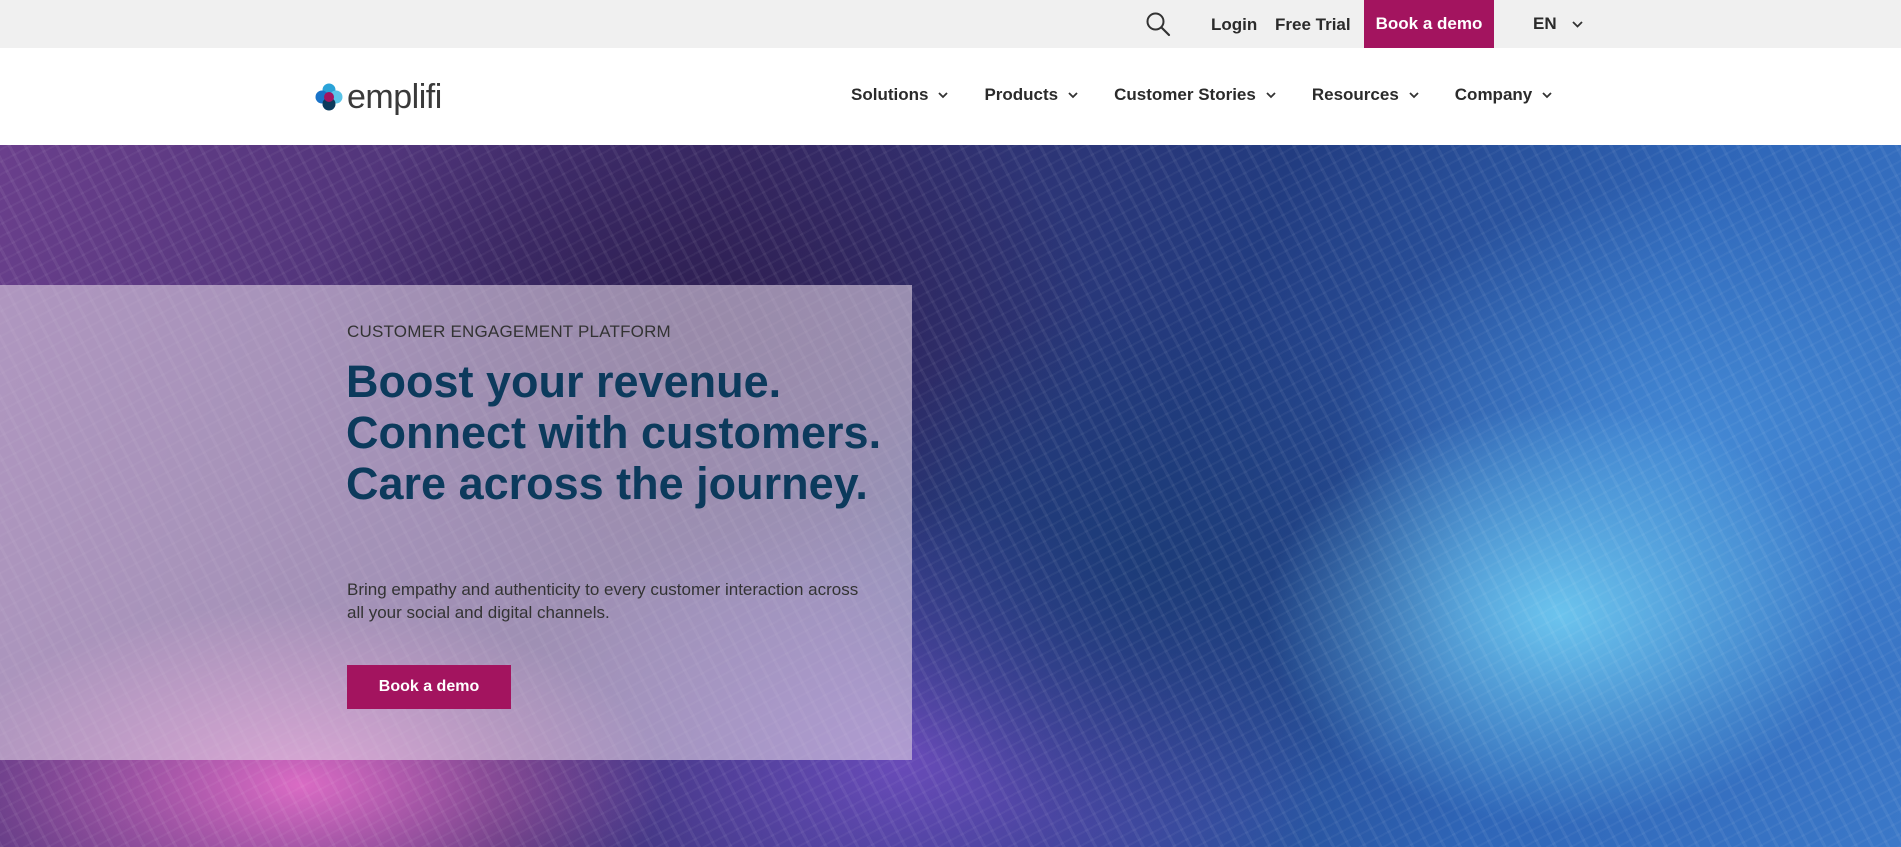 This screenshot has width=1901, height=847. I want to click on logo: emplifi, so click(378, 97).